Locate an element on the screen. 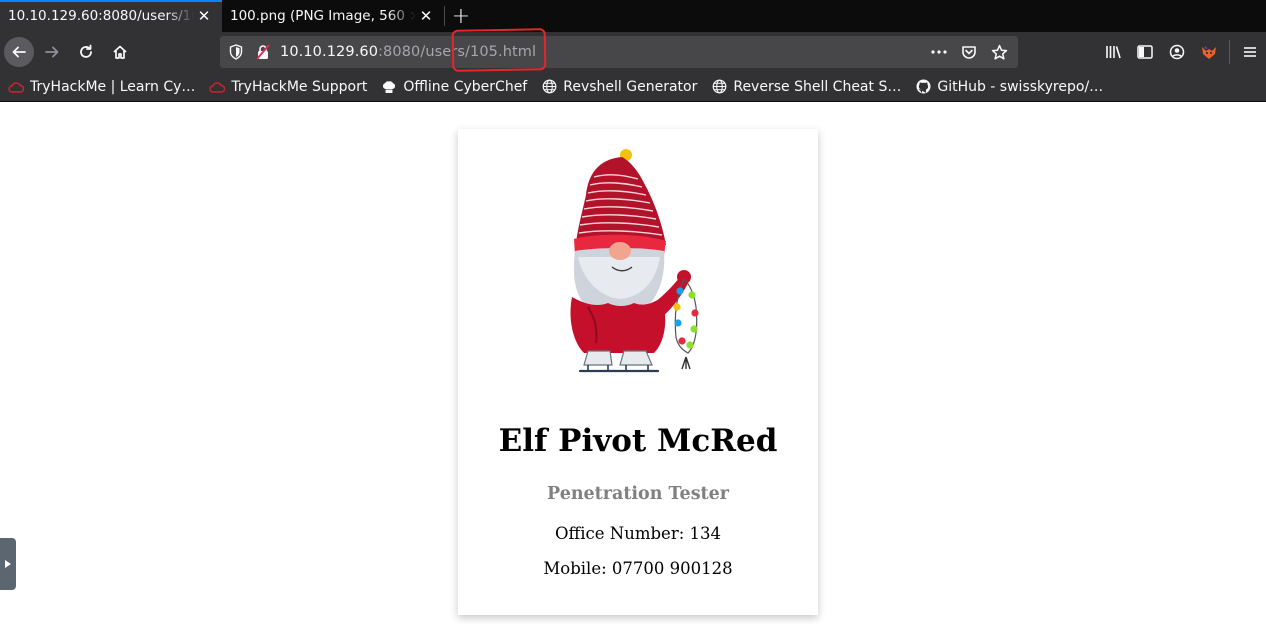 The image size is (1266, 624). account-icon is located at coordinates (1177, 52).